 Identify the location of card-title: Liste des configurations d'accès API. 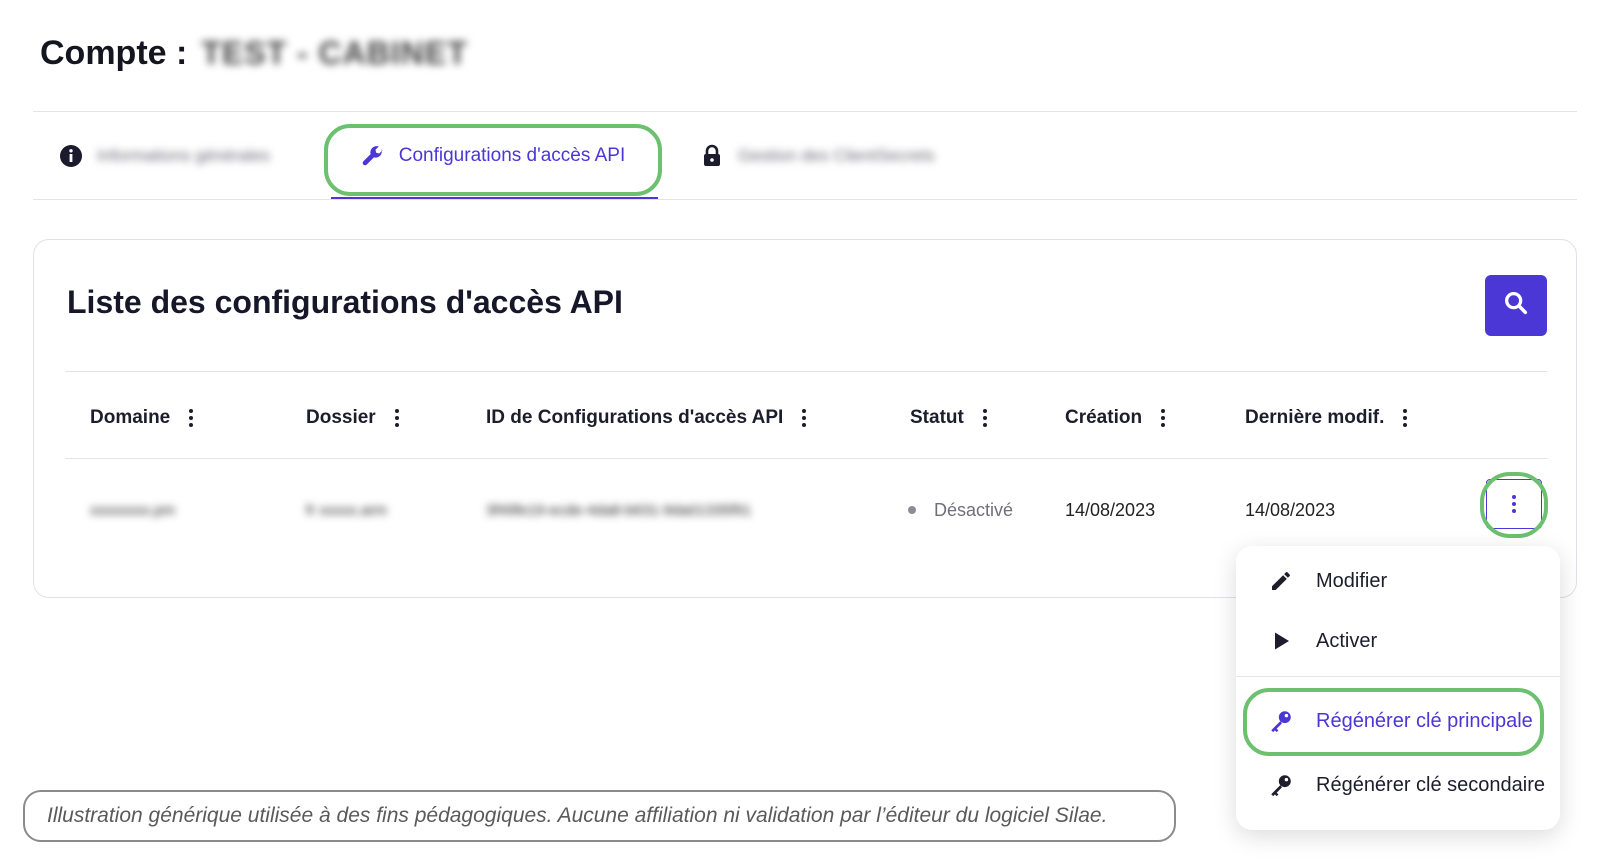
(345, 302).